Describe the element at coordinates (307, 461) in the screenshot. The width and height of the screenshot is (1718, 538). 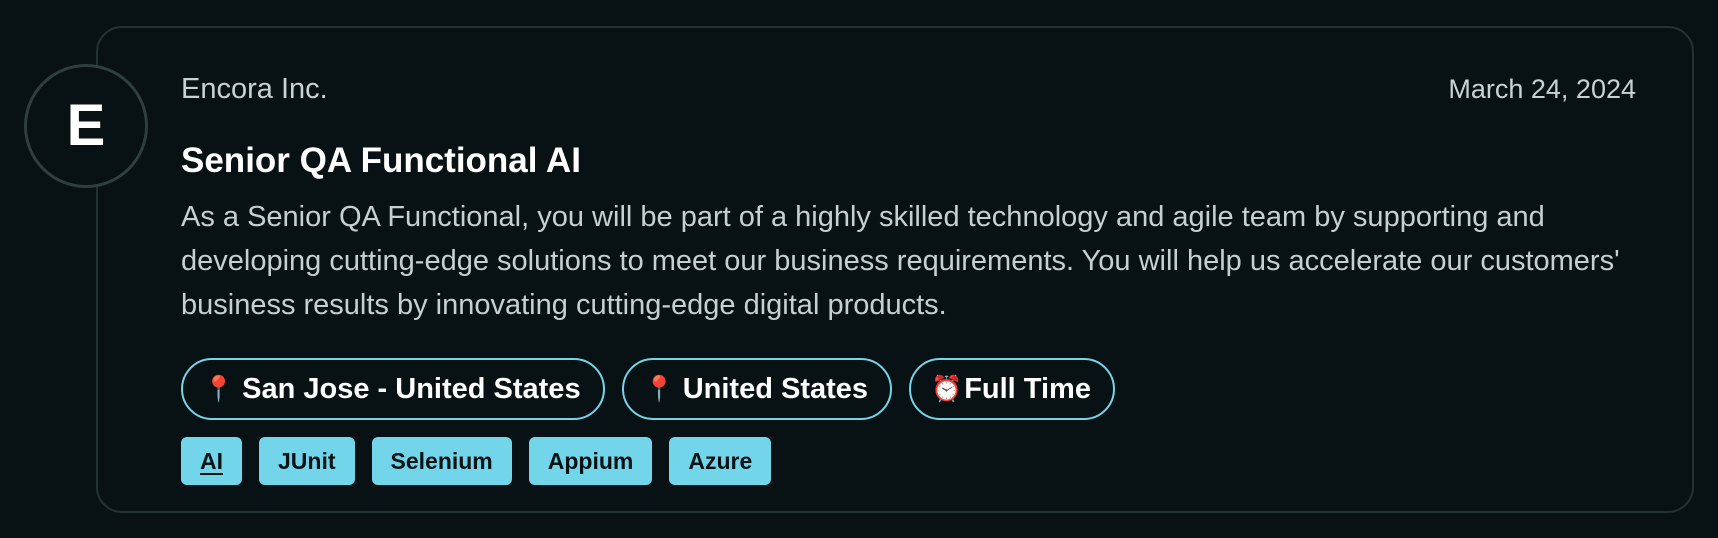
I see `tag-junit: JUnit` at that location.